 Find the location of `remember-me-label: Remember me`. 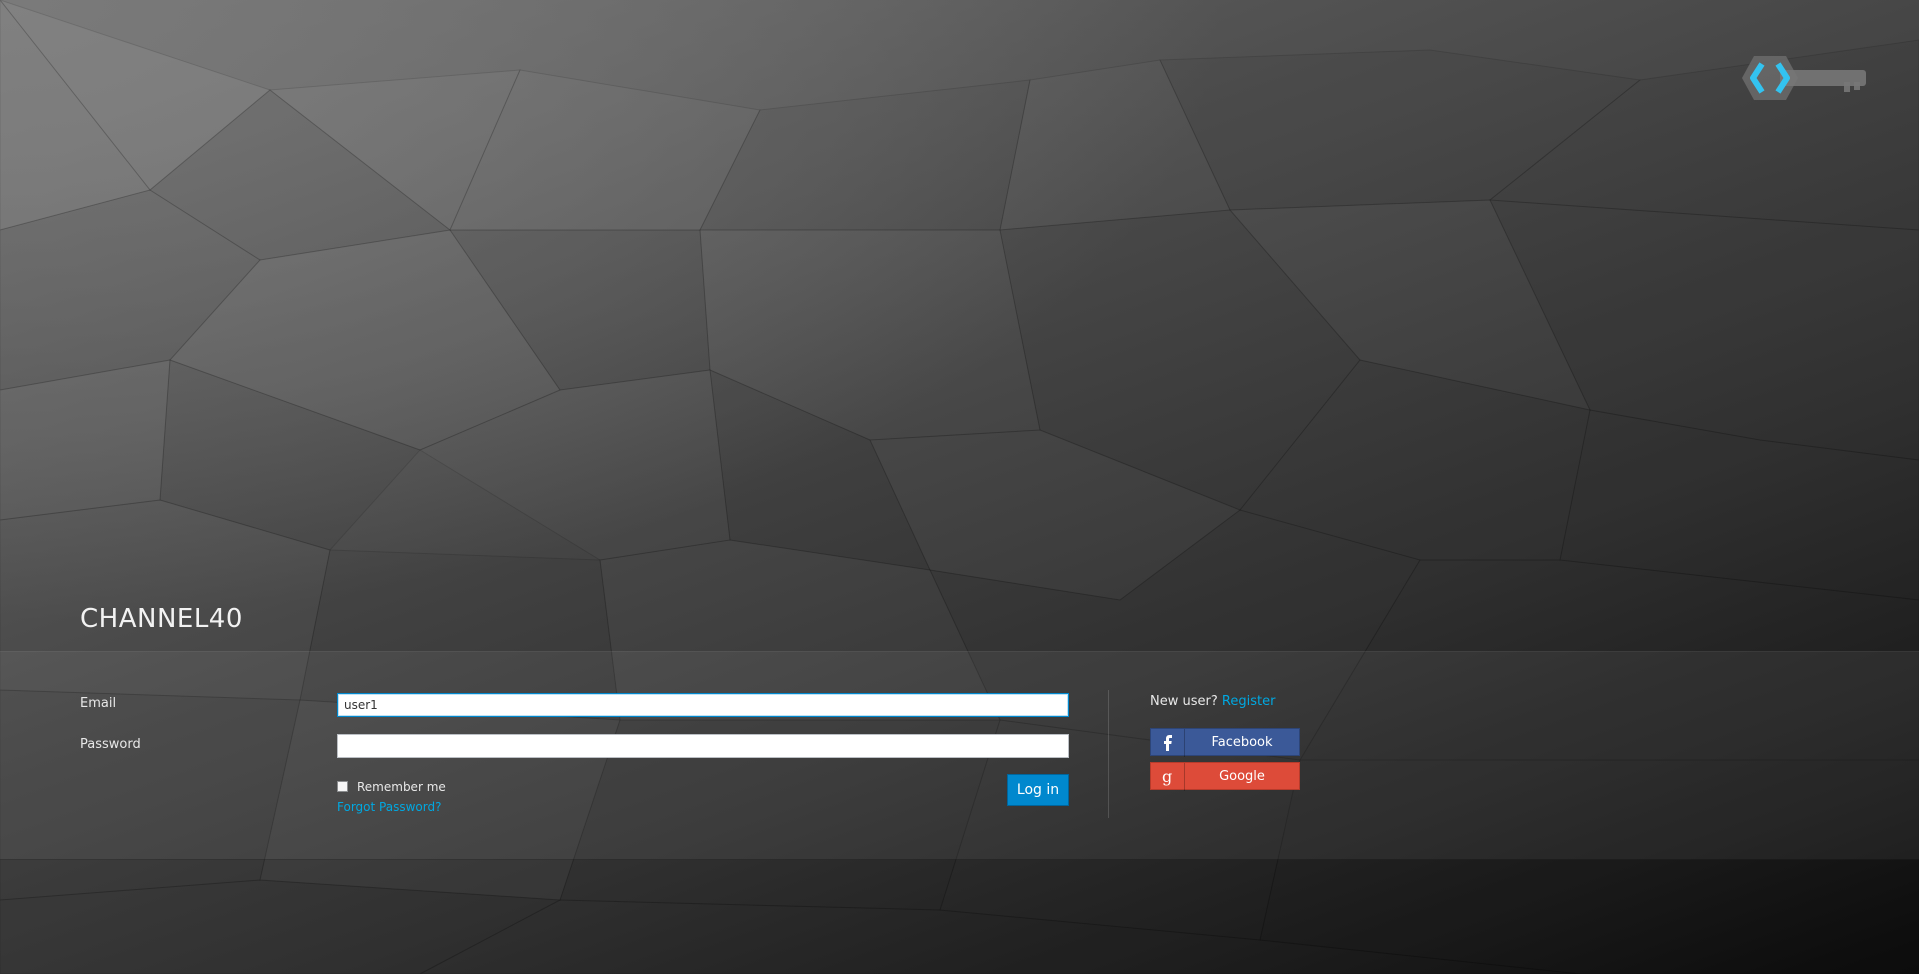

remember-me-label: Remember me is located at coordinates (401, 787).